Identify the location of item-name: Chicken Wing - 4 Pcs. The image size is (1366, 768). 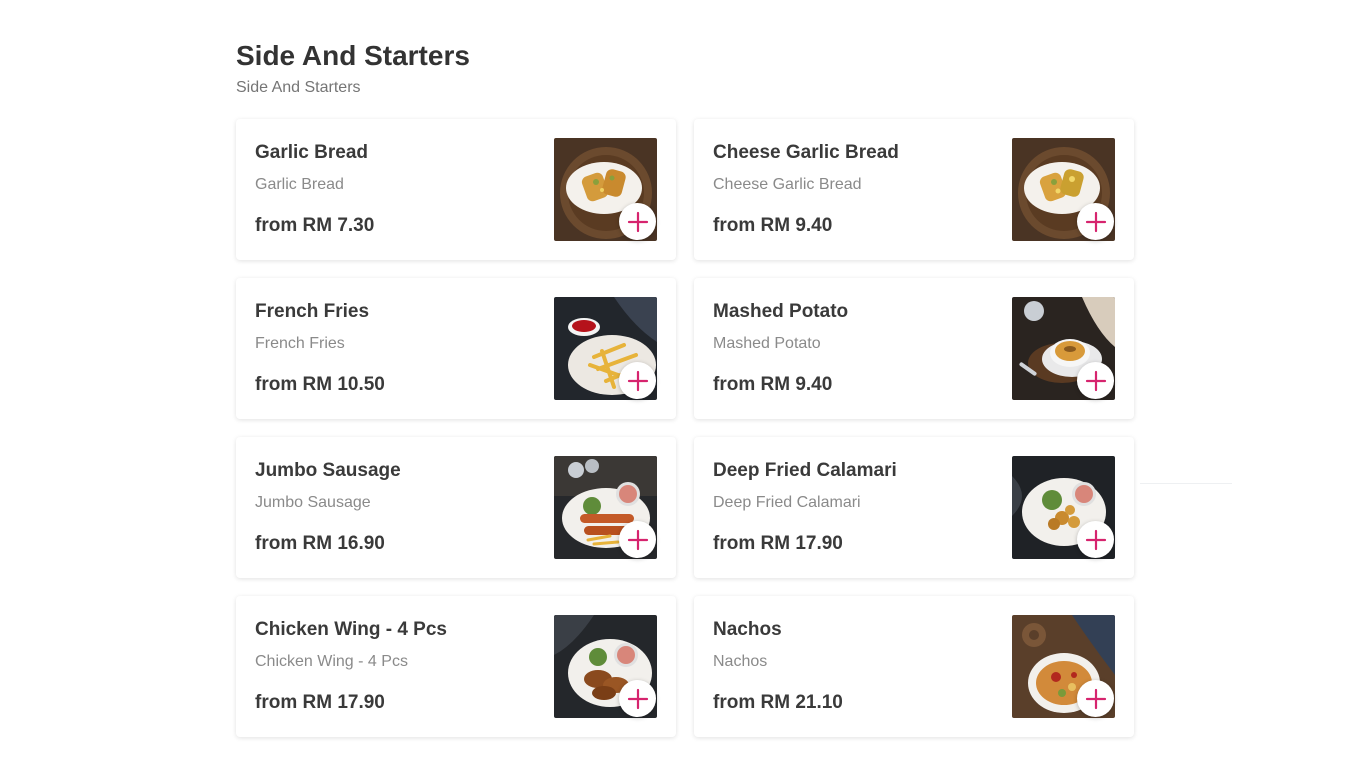
(351, 629).